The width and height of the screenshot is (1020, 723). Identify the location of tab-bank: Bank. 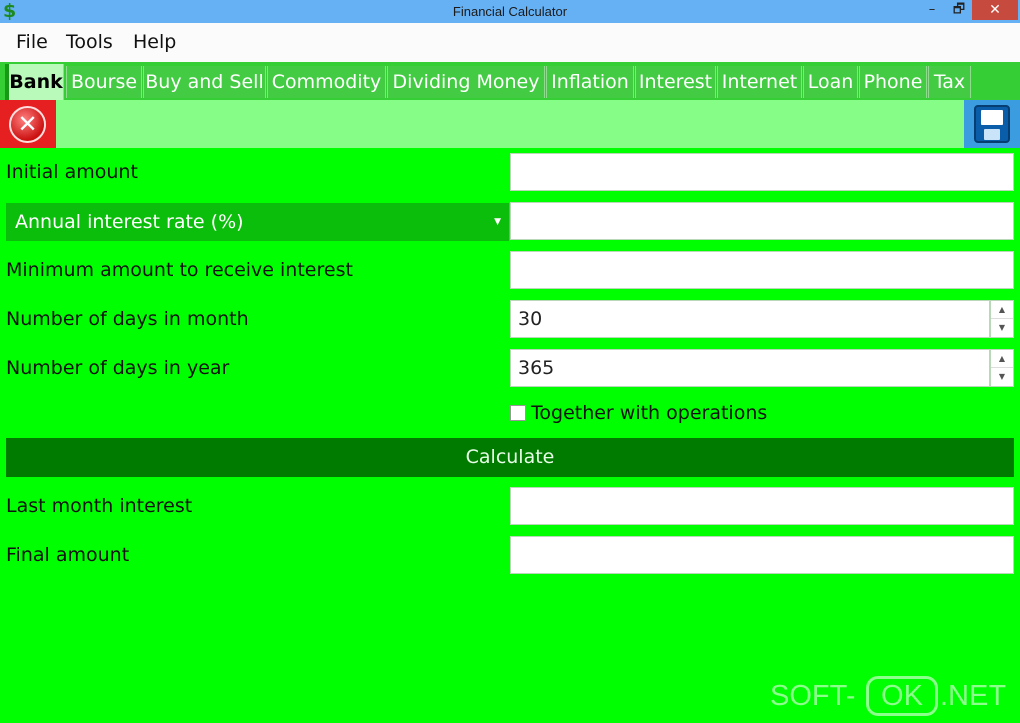
(34, 82).